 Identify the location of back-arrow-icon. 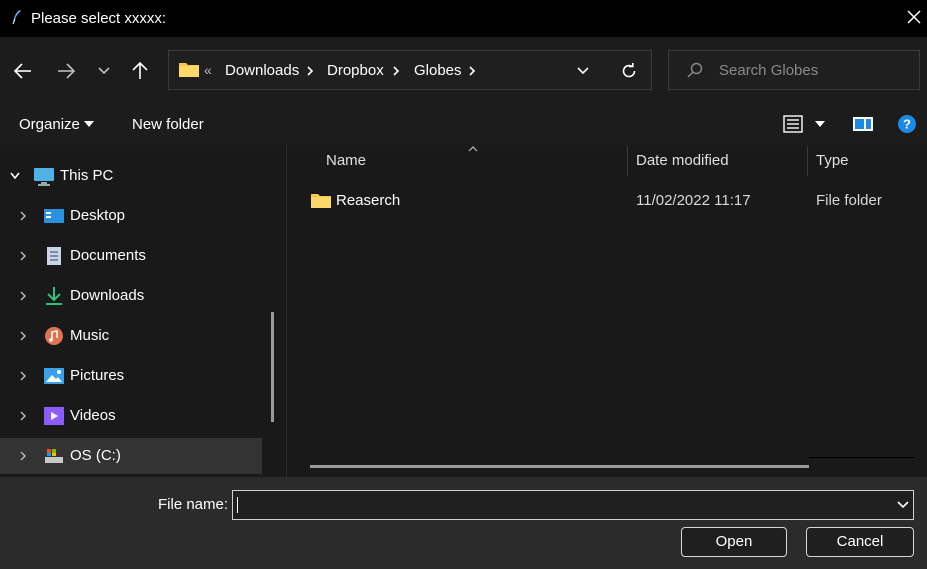
(23, 71).